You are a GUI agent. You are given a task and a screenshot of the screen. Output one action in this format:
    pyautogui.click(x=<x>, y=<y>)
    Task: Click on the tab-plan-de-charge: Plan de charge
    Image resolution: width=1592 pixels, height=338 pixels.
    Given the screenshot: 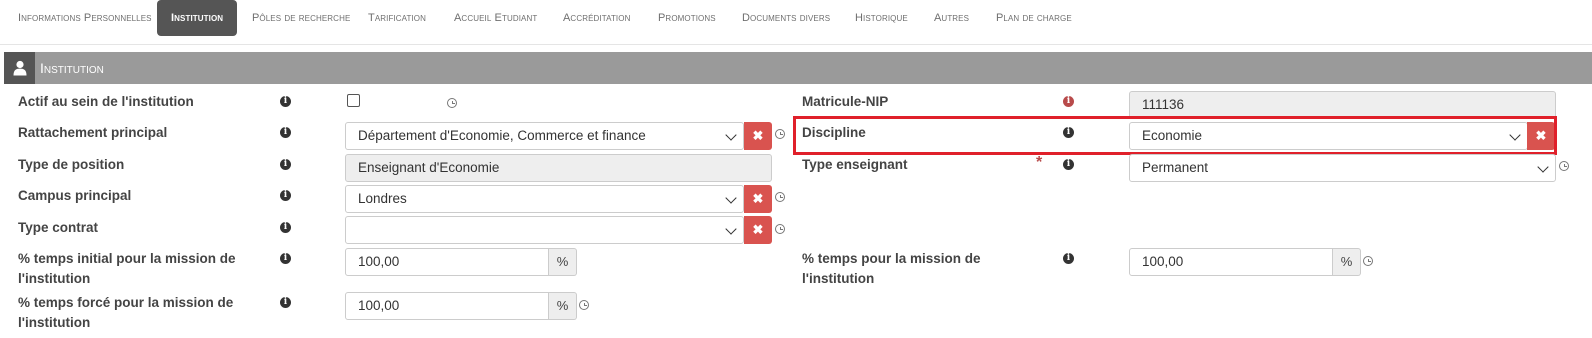 What is the action you would take?
    pyautogui.click(x=1034, y=18)
    